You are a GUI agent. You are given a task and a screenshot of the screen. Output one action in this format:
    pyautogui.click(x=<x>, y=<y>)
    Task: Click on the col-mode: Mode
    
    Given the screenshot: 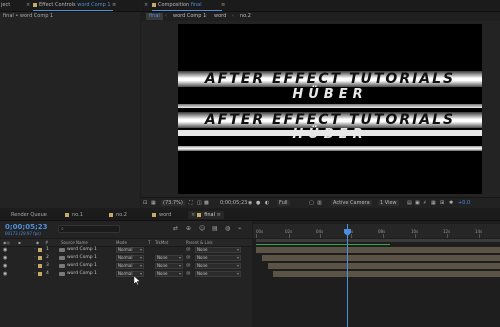 What is the action you would take?
    pyautogui.click(x=121, y=242)
    